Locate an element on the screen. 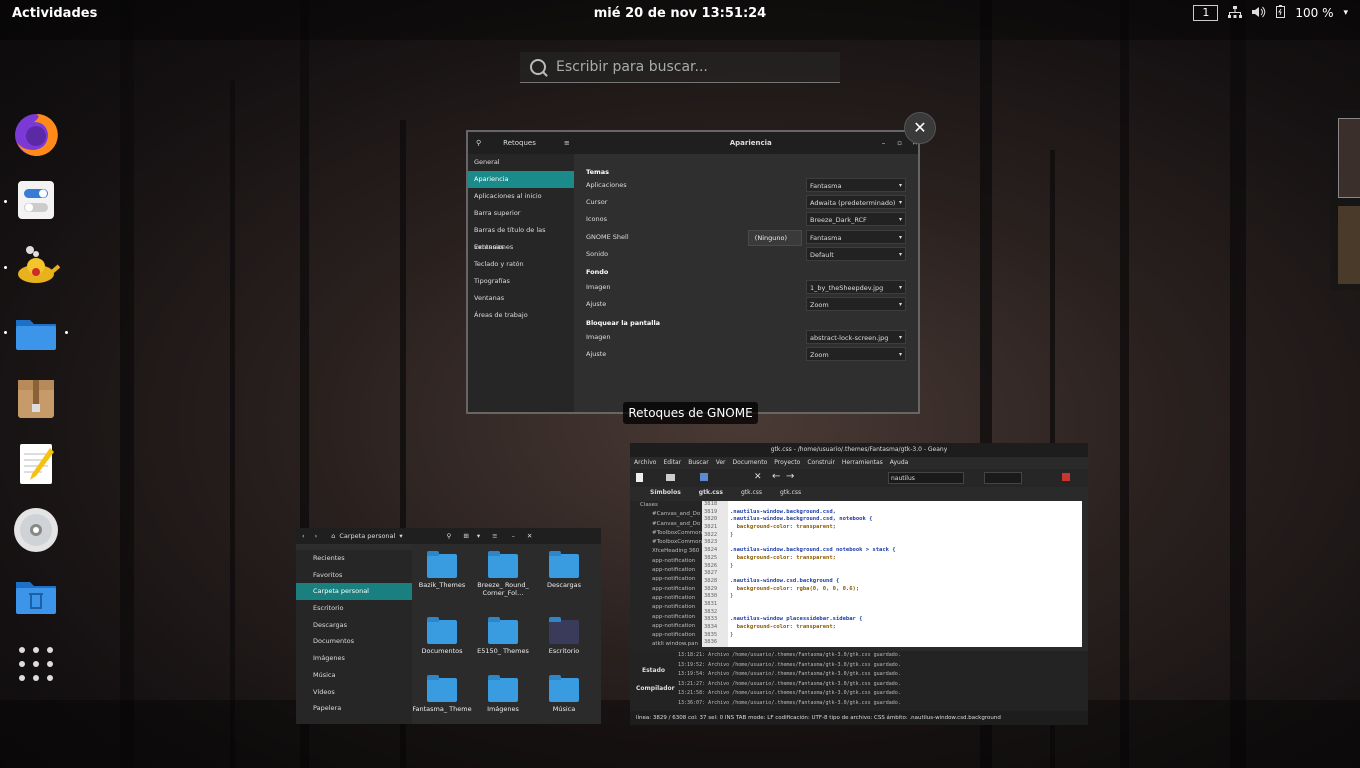 The height and width of the screenshot is (768, 1360). tab-compilador: Compilador is located at coordinates (655, 688).